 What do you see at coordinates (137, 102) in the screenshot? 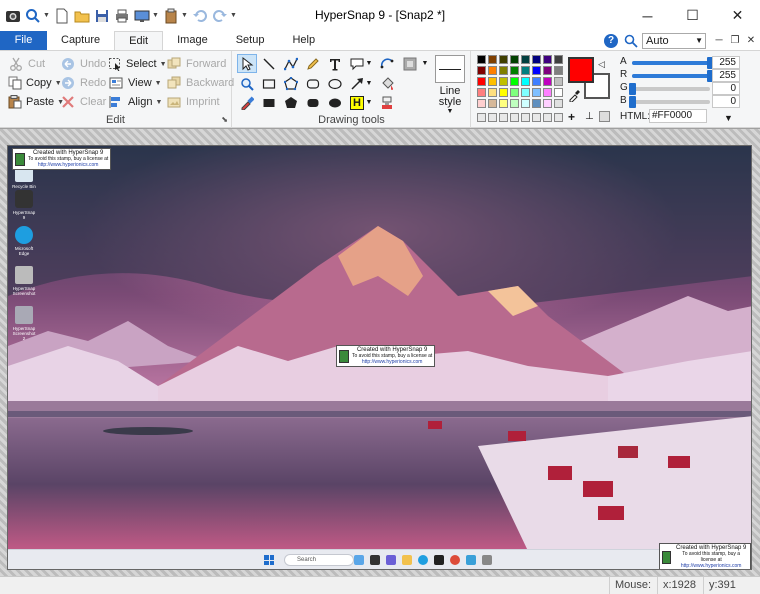
I see `align-button: Align ▼` at bounding box center [137, 102].